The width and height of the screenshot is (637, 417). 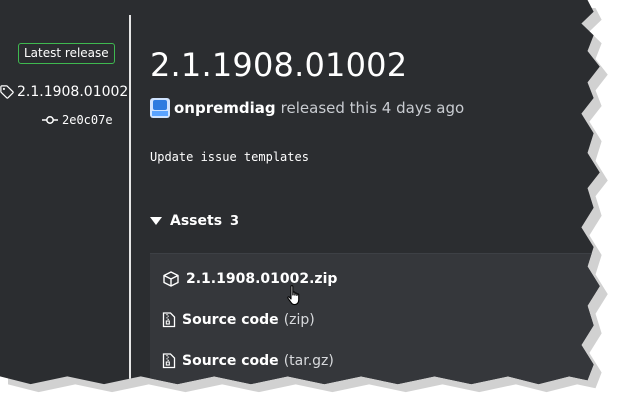 I want to click on avatar, so click(x=160, y=108).